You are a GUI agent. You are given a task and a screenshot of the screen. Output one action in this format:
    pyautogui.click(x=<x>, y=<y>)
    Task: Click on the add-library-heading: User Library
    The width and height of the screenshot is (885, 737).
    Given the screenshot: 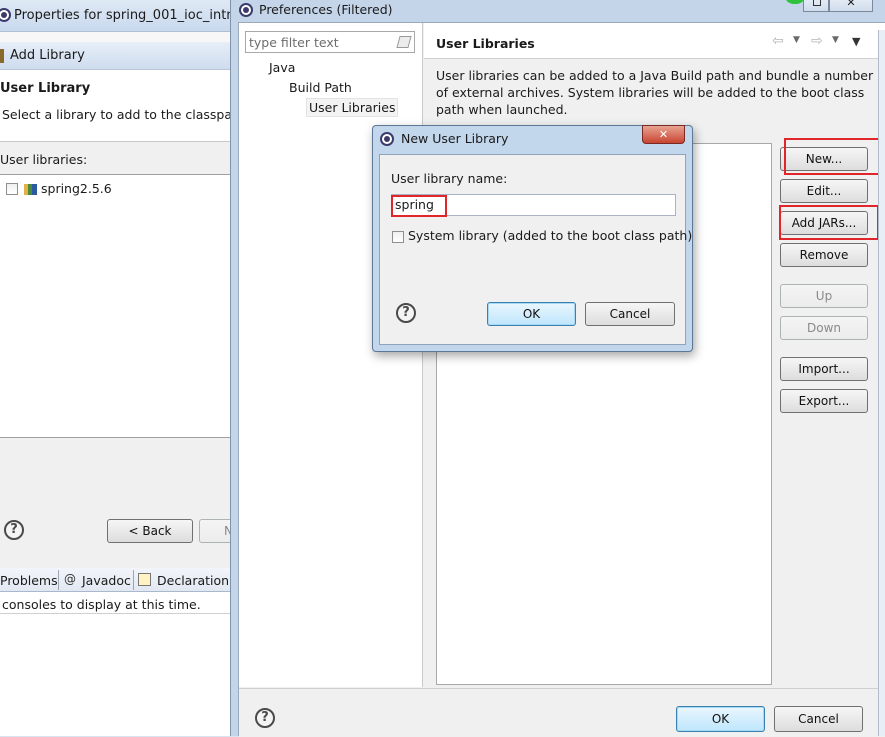 What is the action you would take?
    pyautogui.click(x=45, y=88)
    